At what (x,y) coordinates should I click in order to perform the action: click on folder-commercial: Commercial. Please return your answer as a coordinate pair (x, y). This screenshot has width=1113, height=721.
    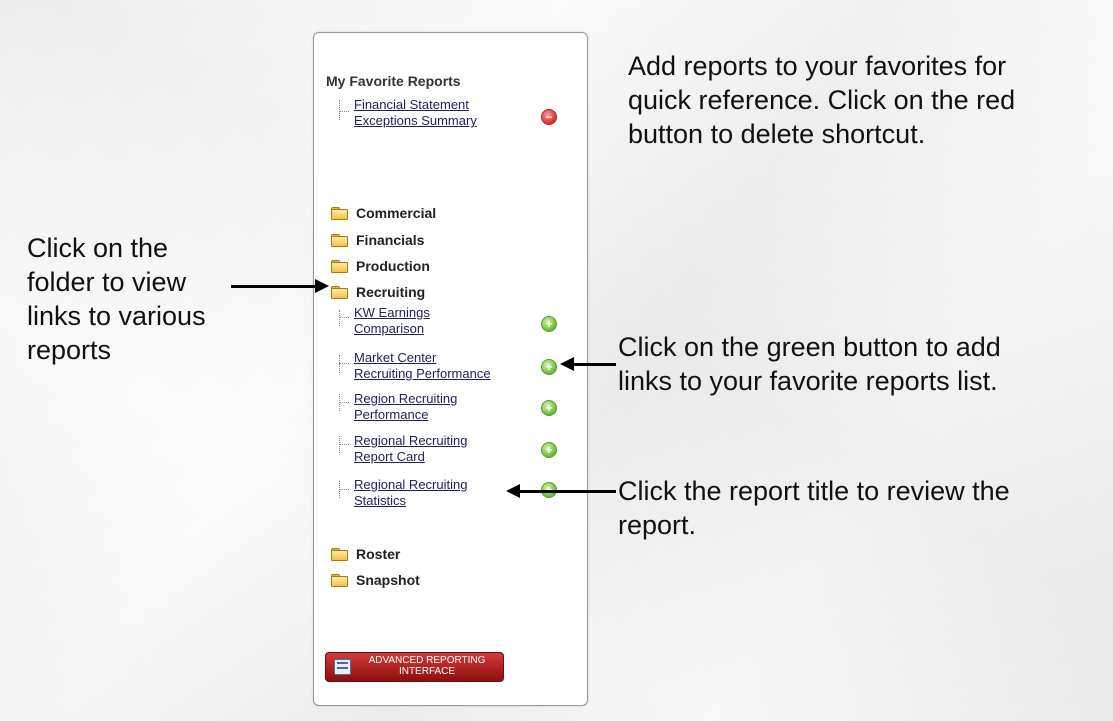
    Looking at the image, I should click on (383, 213).